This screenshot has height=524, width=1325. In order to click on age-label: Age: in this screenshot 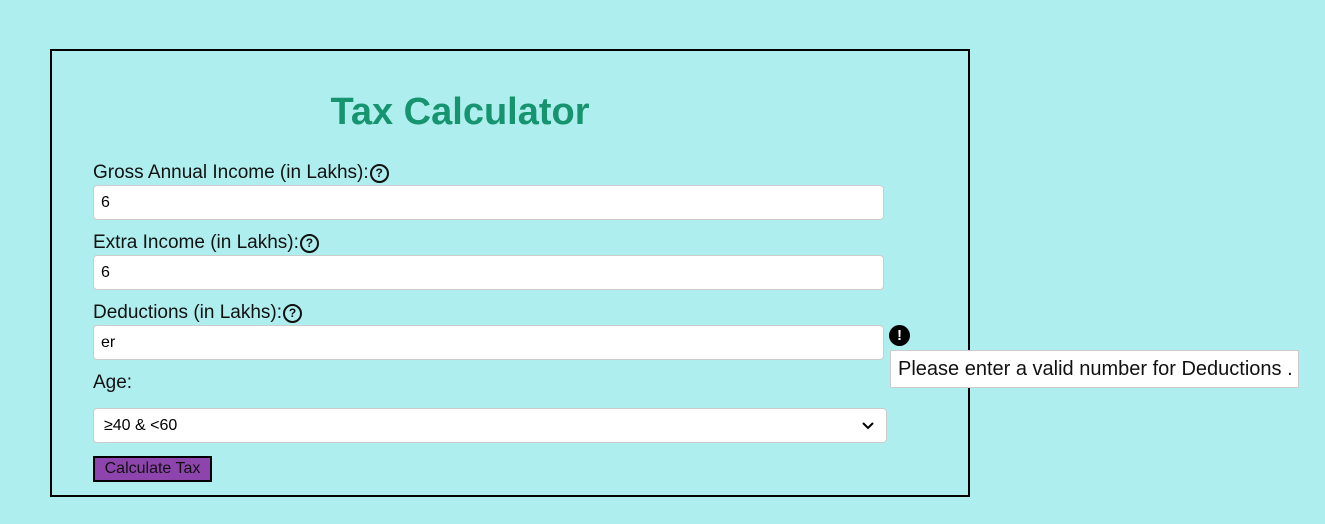, I will do `click(112, 383)`.